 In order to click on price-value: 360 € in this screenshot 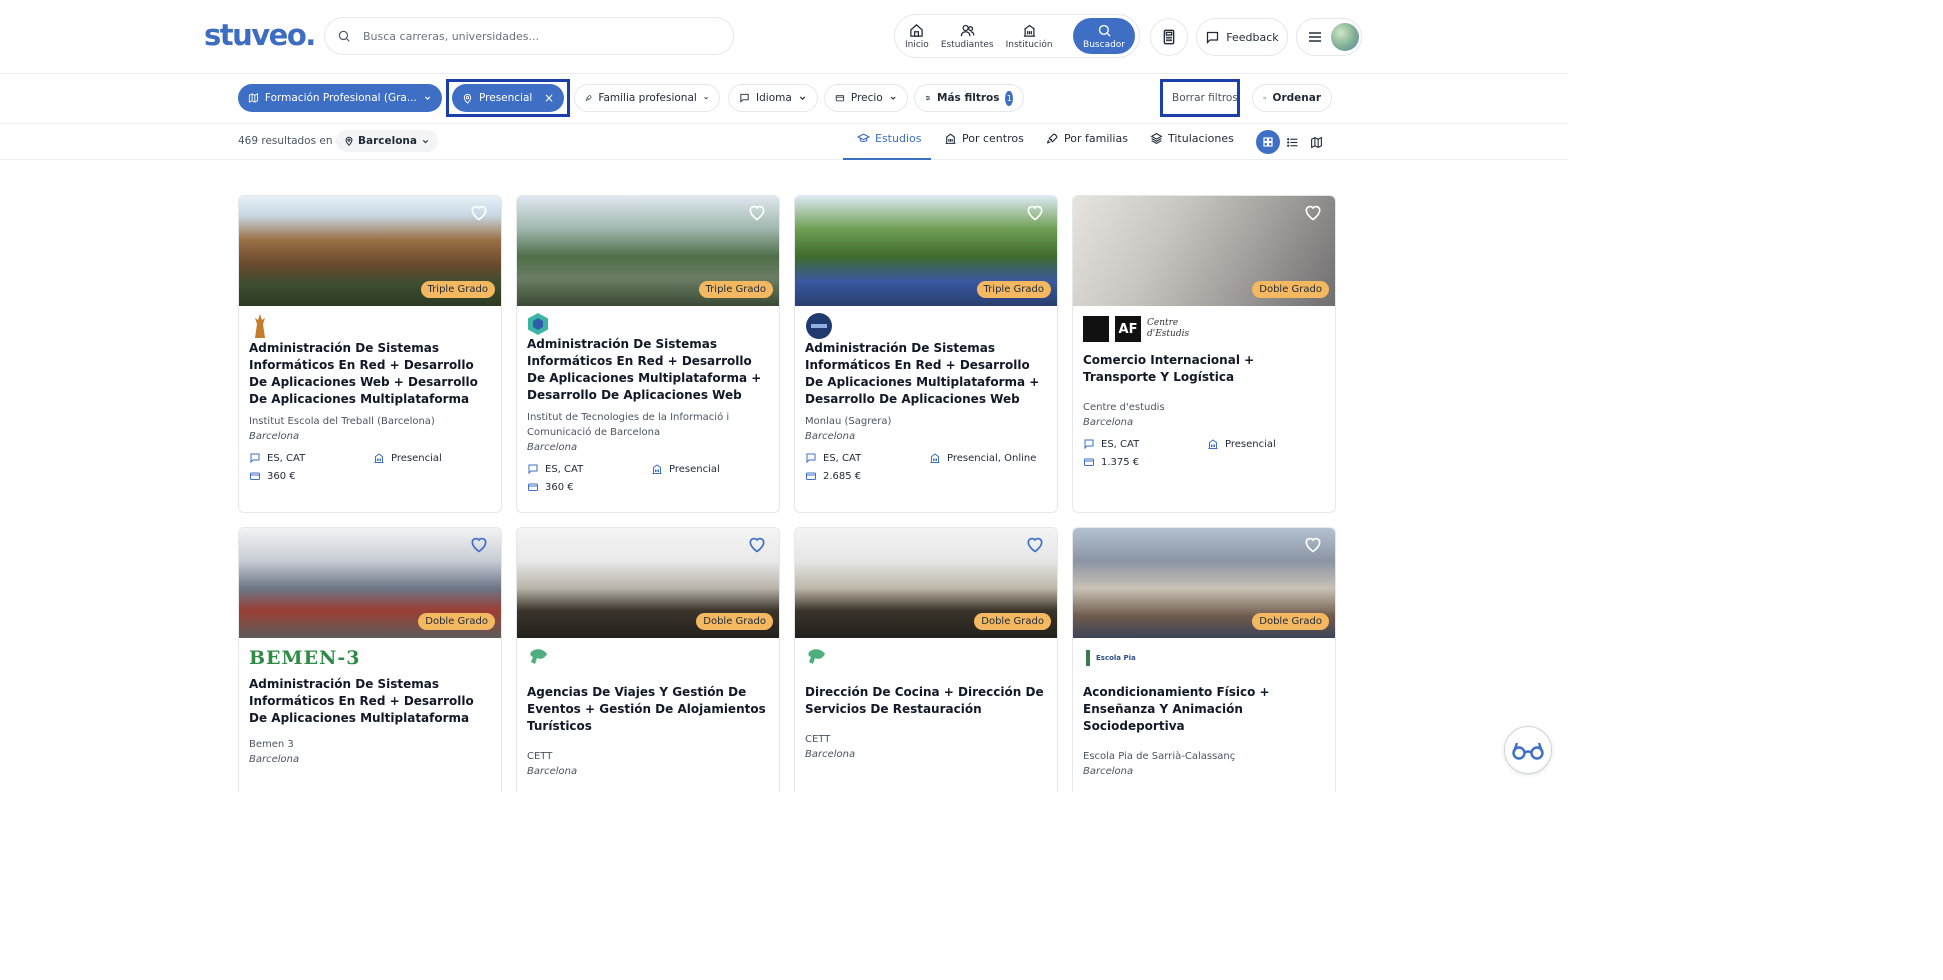, I will do `click(281, 476)`.